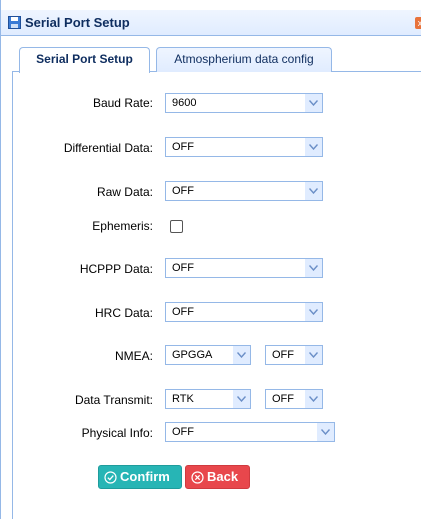 Image resolution: width=421 pixels, height=519 pixels. I want to click on back-button: Back, so click(217, 477).